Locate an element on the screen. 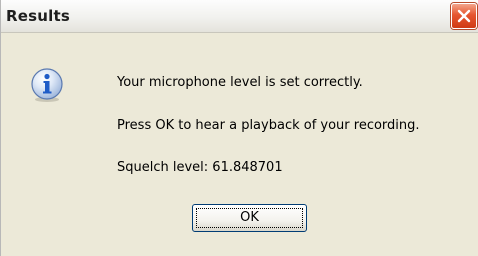 The height and width of the screenshot is (256, 478). information-icon is located at coordinates (47, 85).